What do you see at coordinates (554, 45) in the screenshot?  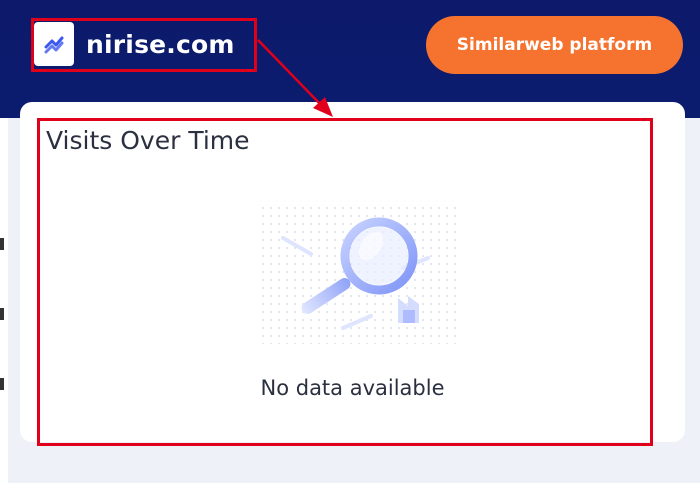 I see `similarweb-platform-button: Similarweb platform` at bounding box center [554, 45].